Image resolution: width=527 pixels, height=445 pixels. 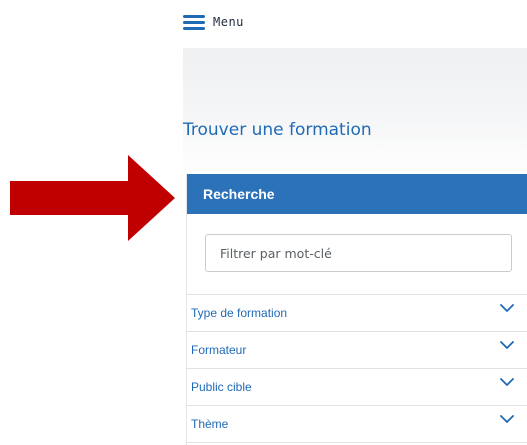 I want to click on filter-label: Formateur, so click(x=219, y=350).